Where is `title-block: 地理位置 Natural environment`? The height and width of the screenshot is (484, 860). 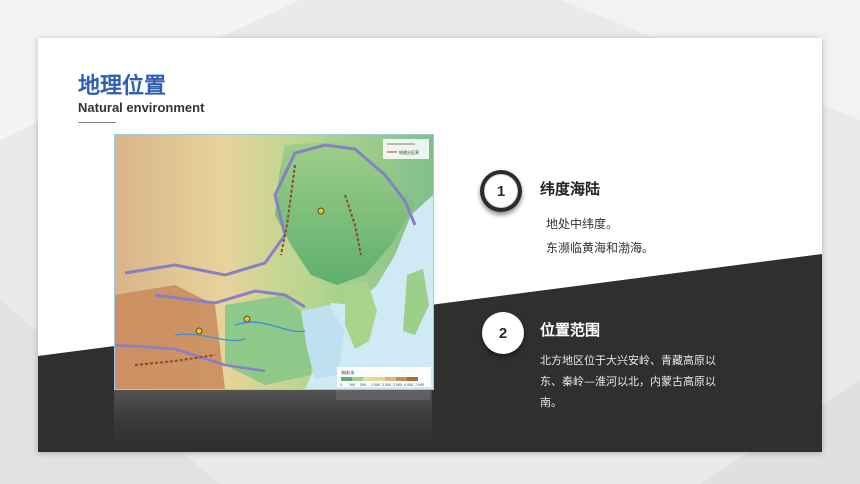
title-block: 地理位置 Natural environment is located at coordinates (141, 94).